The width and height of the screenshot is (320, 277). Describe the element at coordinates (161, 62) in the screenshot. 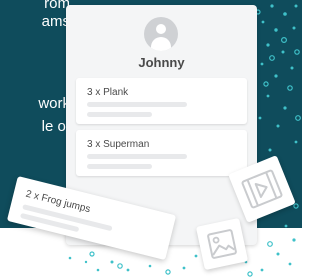

I see `profile-name: Johnny` at that location.